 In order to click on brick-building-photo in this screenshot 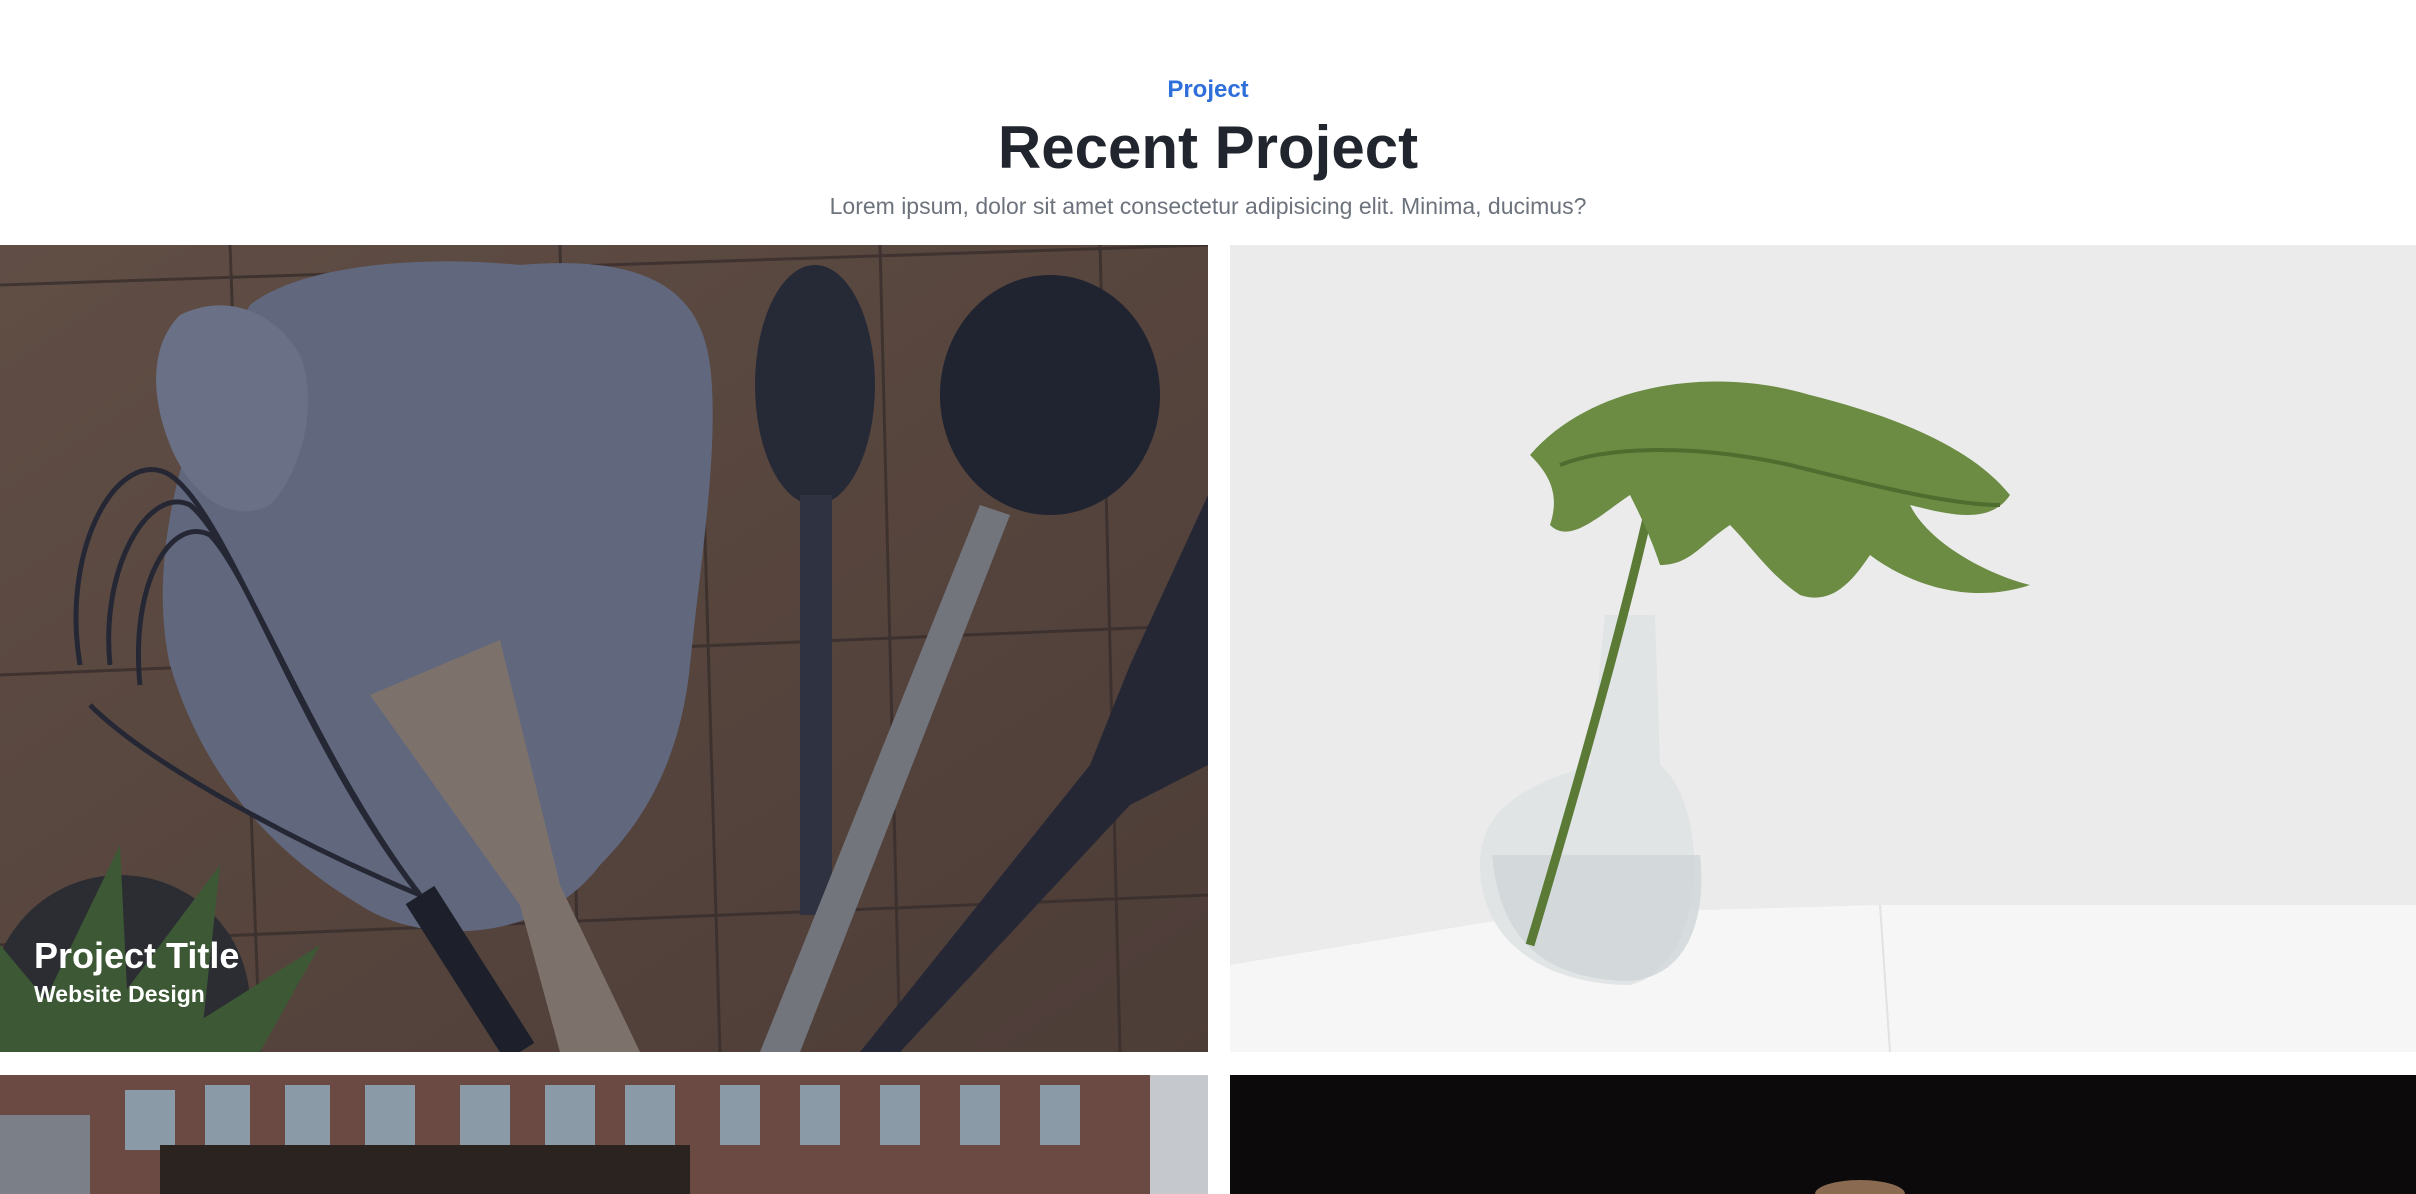, I will do `click(604, 1134)`.